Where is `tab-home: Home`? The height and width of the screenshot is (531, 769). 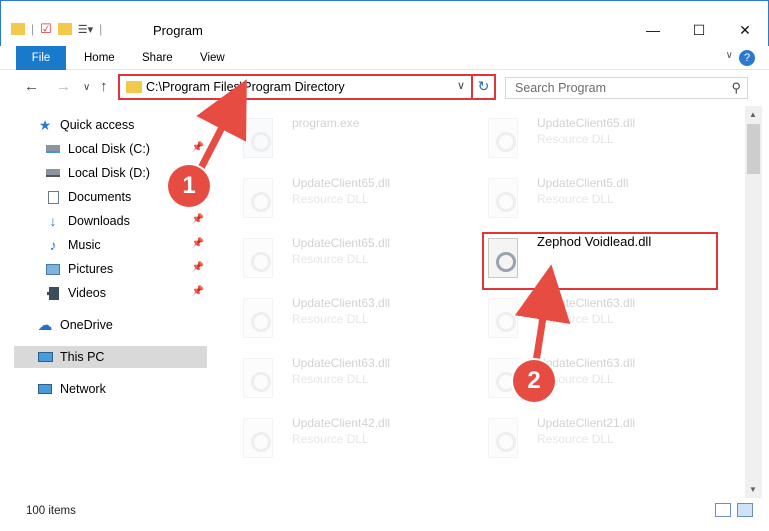 tab-home: Home is located at coordinates (99, 58).